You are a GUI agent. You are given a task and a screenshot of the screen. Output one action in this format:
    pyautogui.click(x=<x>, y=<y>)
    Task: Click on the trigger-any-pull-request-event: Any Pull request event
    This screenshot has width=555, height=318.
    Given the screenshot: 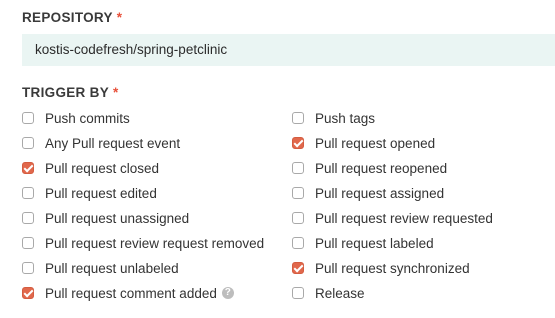 What is the action you would take?
    pyautogui.click(x=101, y=143)
    